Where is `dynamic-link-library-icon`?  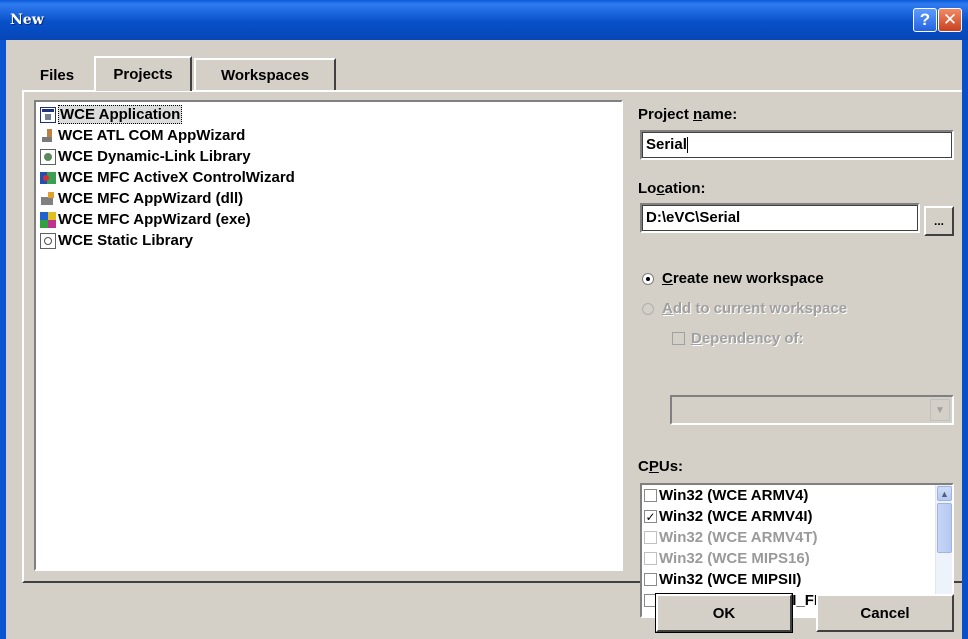
dynamic-link-library-icon is located at coordinates (48, 156).